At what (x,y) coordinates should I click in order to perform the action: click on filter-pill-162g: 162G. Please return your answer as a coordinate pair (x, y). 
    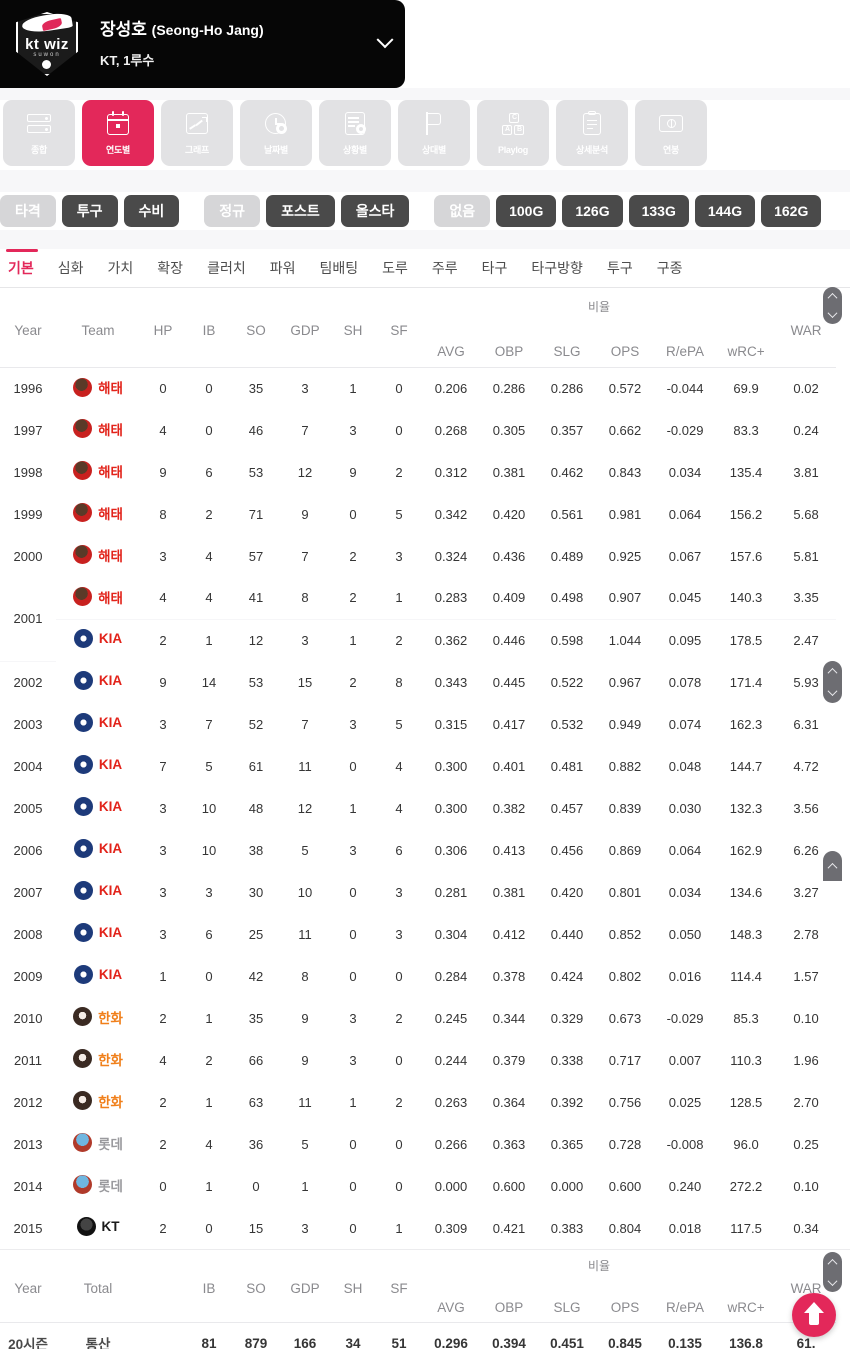
    Looking at the image, I should click on (791, 211).